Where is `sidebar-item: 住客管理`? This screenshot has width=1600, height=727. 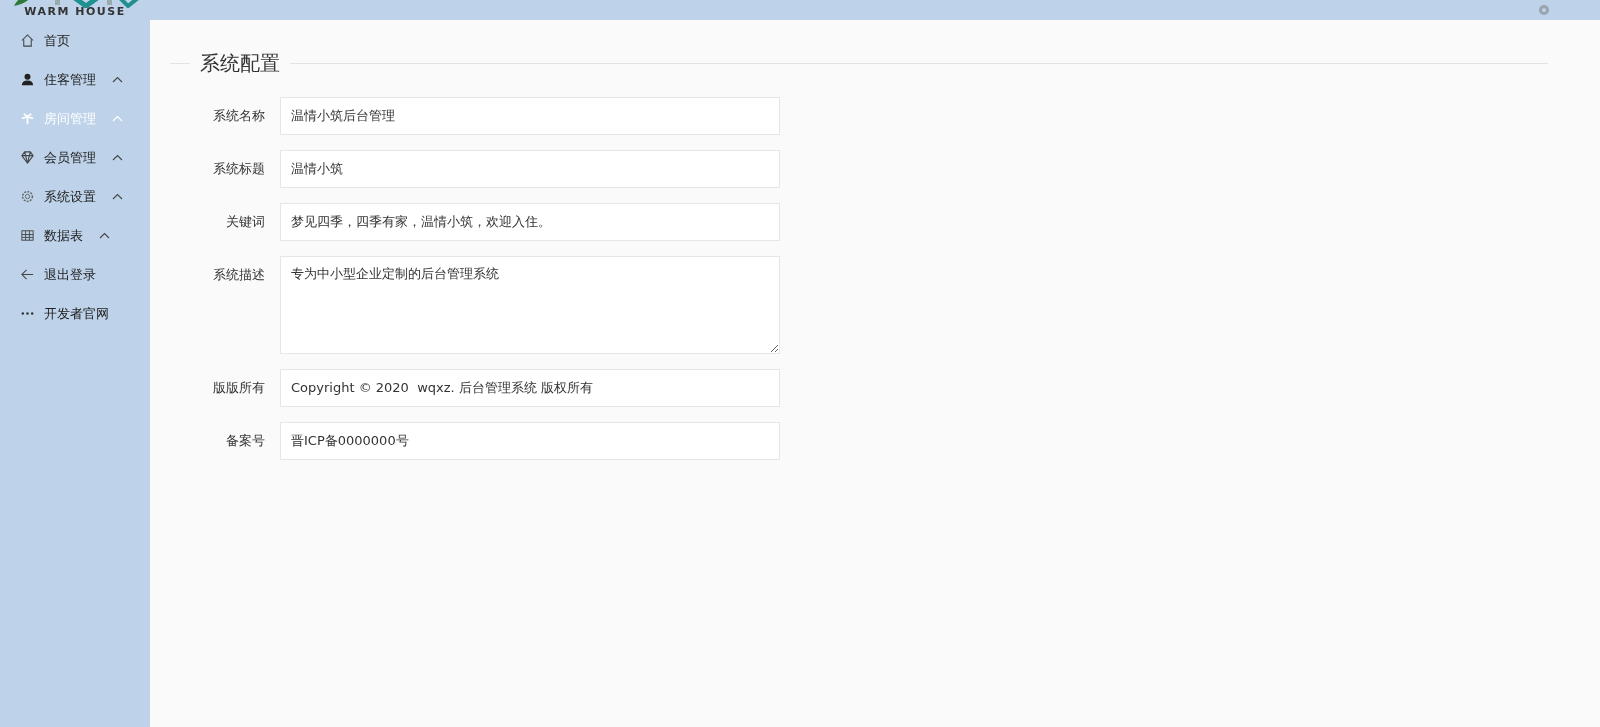 sidebar-item: 住客管理 is located at coordinates (75, 79).